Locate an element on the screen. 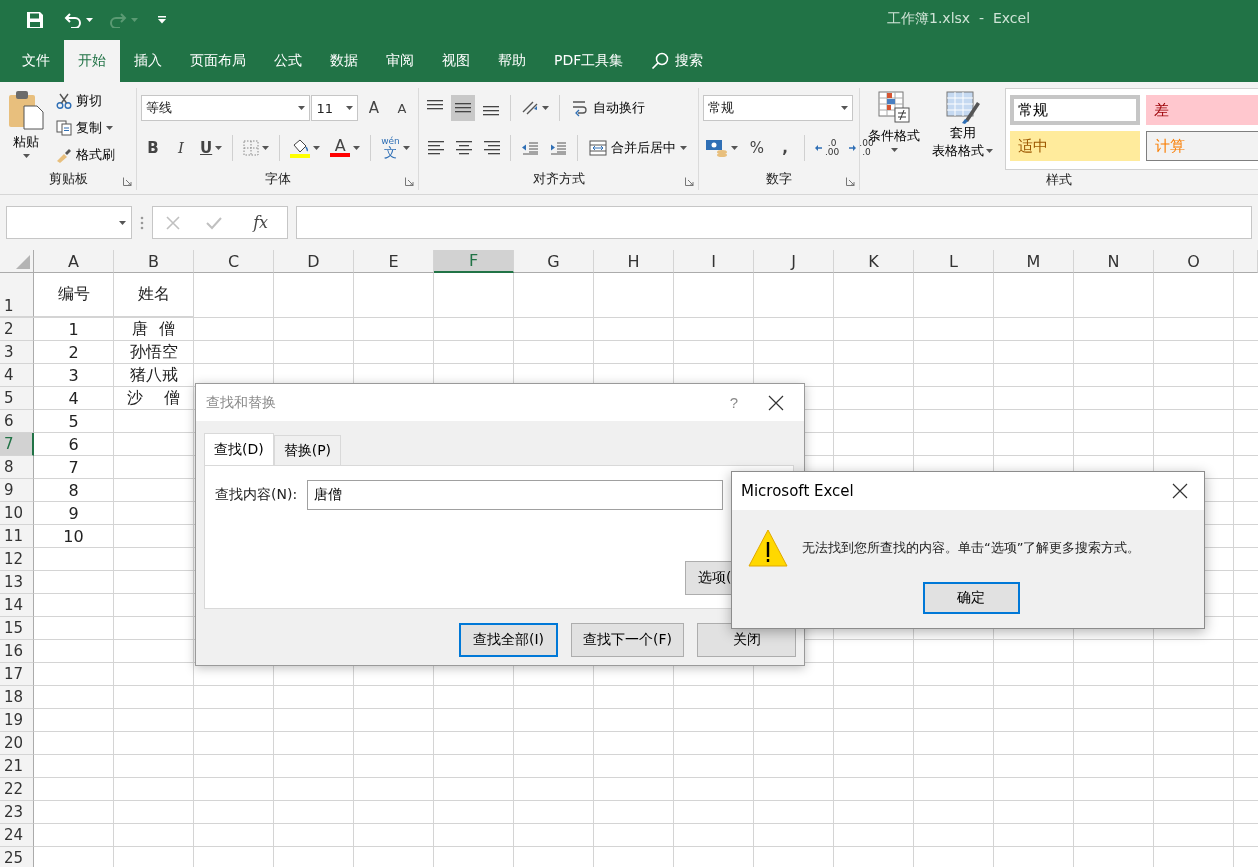 This screenshot has width=1258, height=867. row-header: 5 is located at coordinates (17, 398).